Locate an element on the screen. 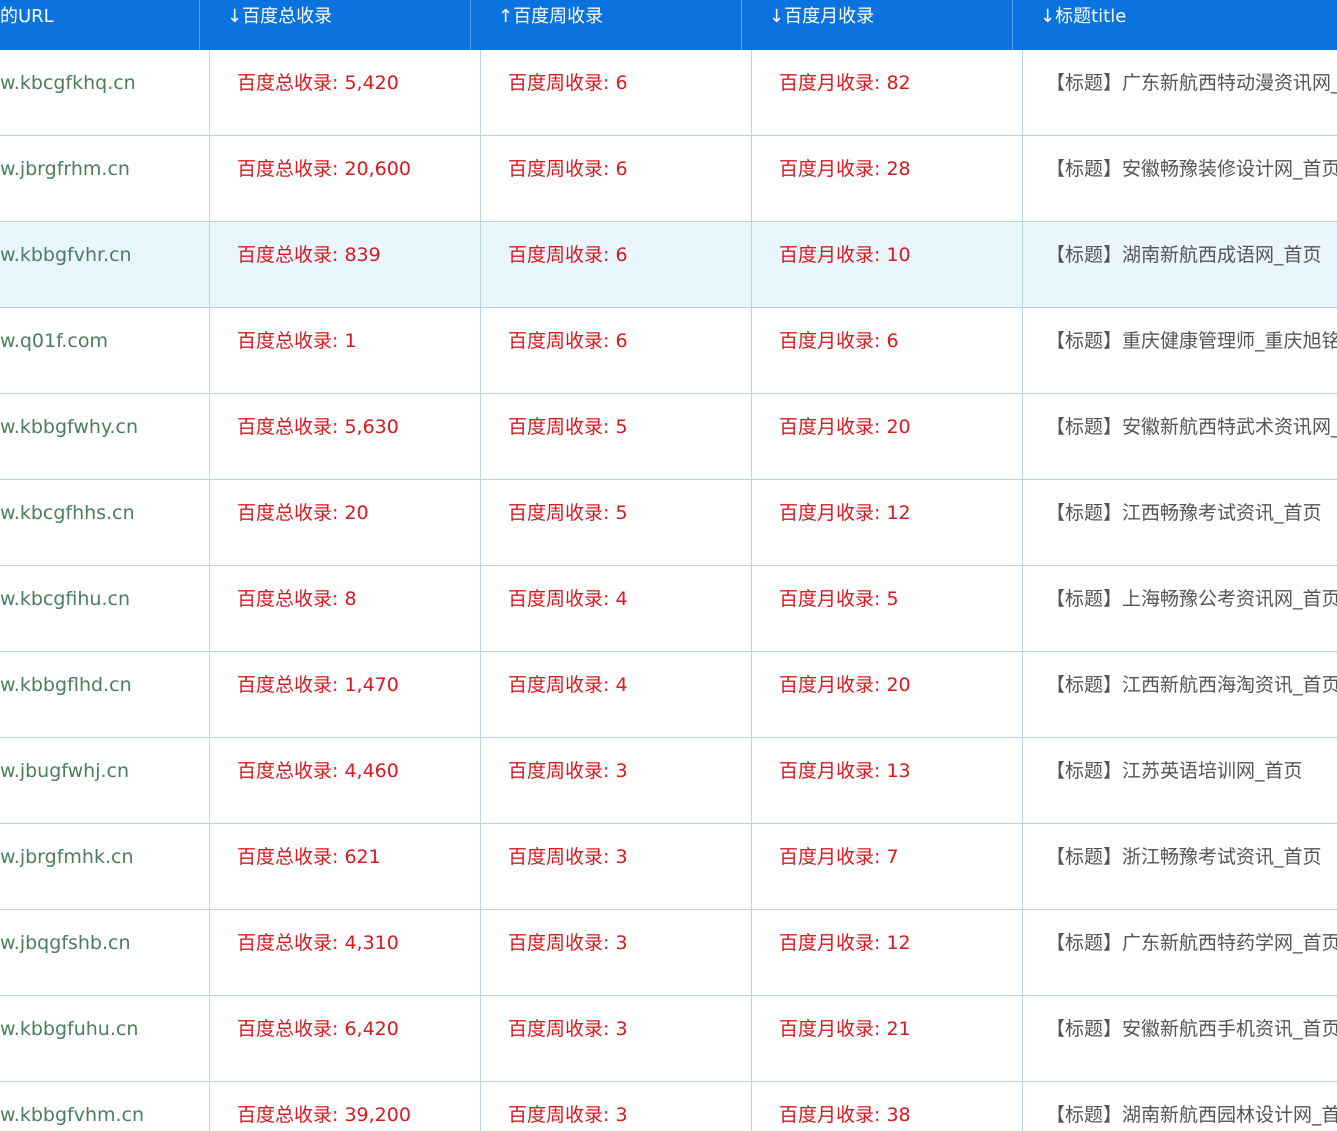 This screenshot has height=1131, width=1337. cell-title: 【标题】广东新航西特动漫资讯网_ is located at coordinates (1191, 83).